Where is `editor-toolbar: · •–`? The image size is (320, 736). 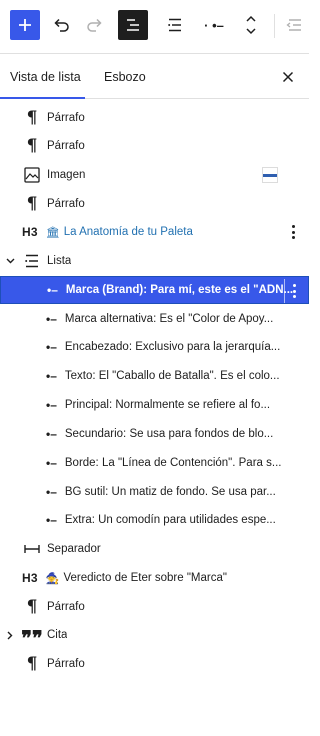
editor-toolbar: · •– is located at coordinates (154, 27).